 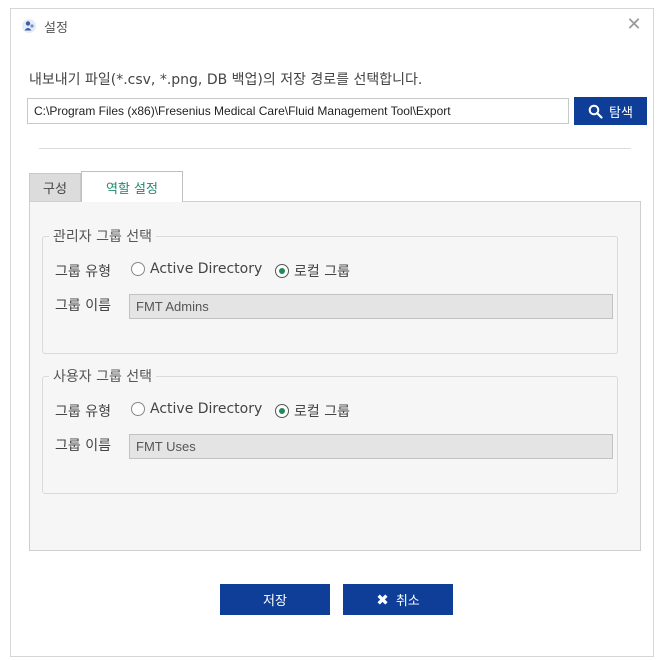 I want to click on x-icon: ✖, so click(x=382, y=599).